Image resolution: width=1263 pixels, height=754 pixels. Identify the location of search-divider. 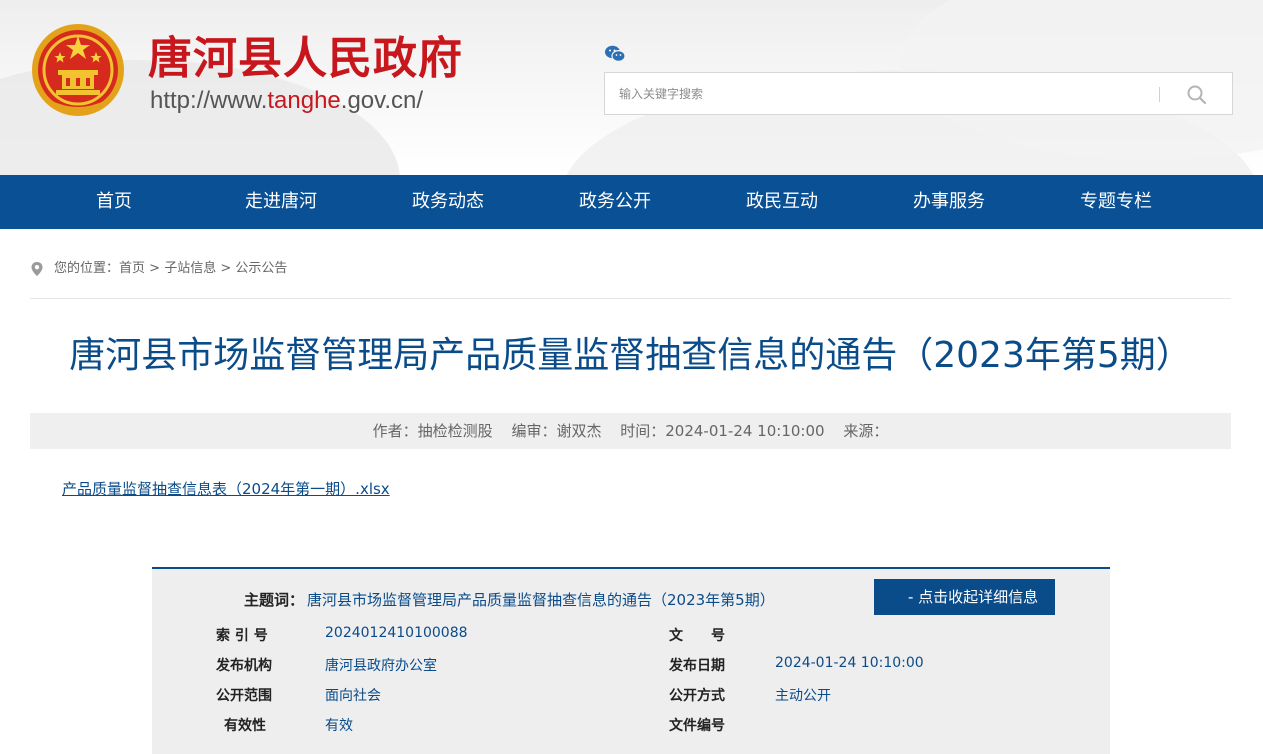
(1159, 94).